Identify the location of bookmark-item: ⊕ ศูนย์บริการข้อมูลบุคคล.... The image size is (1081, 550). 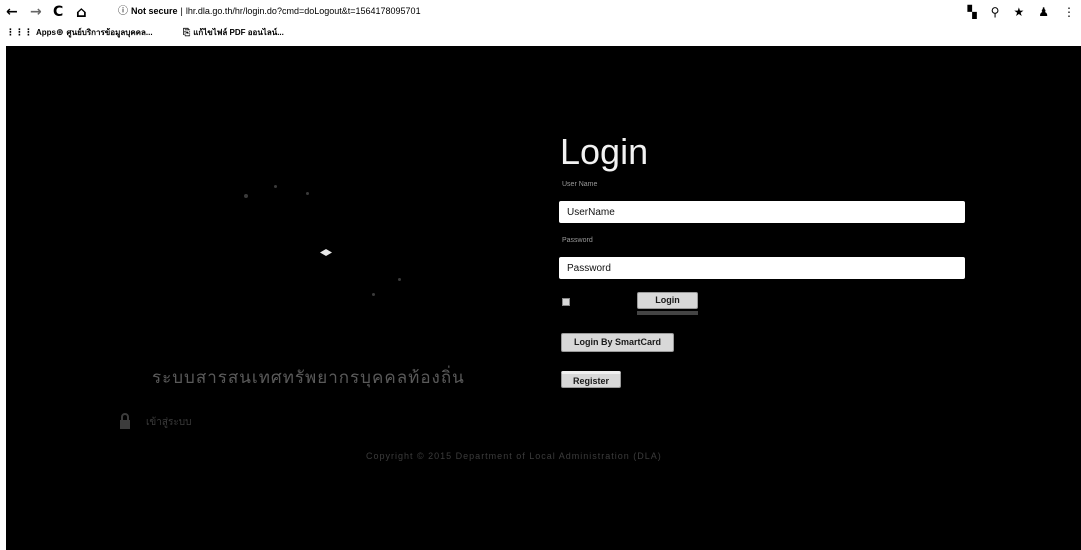
(104, 33).